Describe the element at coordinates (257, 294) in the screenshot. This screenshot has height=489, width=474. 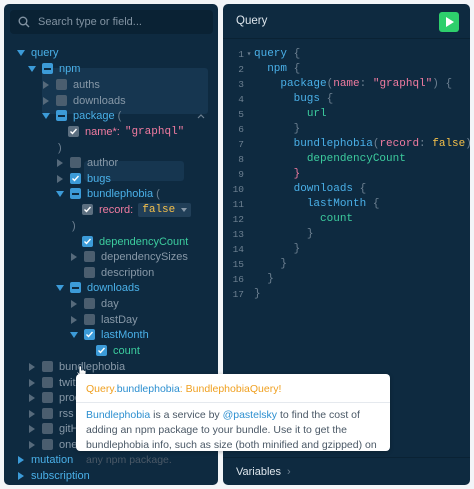
I see `code-token: }` at that location.